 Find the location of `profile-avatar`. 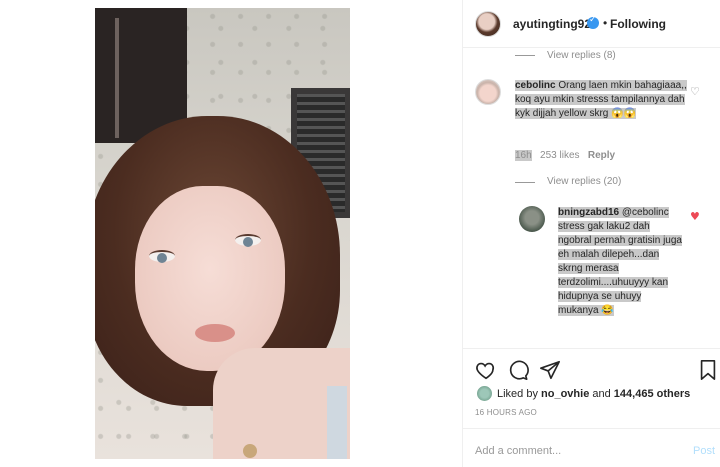

profile-avatar is located at coordinates (488, 24).